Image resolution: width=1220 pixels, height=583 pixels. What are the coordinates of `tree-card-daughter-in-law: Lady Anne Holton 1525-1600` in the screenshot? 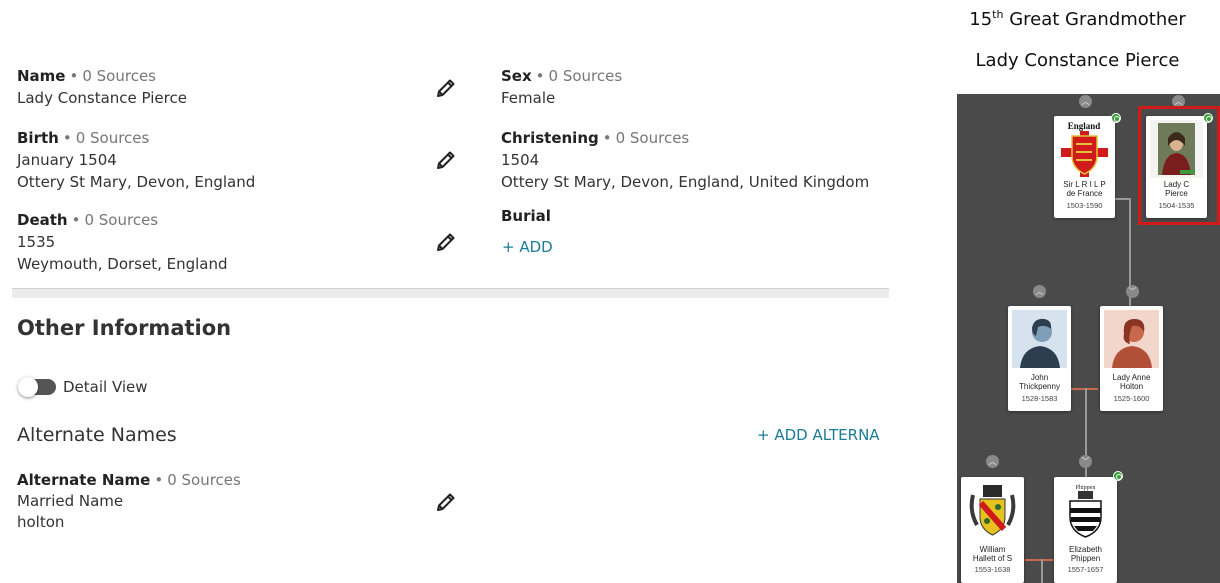 It's located at (1131, 358).